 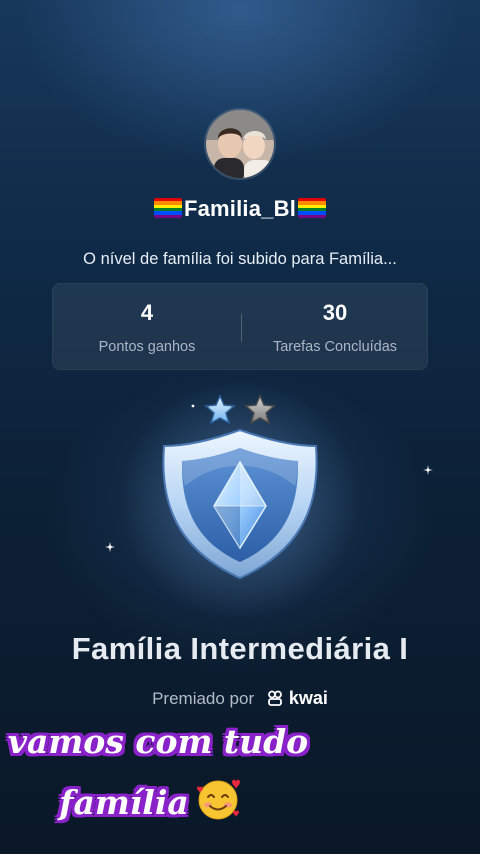 What do you see at coordinates (218, 799) in the screenshot?
I see `smiling-face-with-hearts-icon` at bounding box center [218, 799].